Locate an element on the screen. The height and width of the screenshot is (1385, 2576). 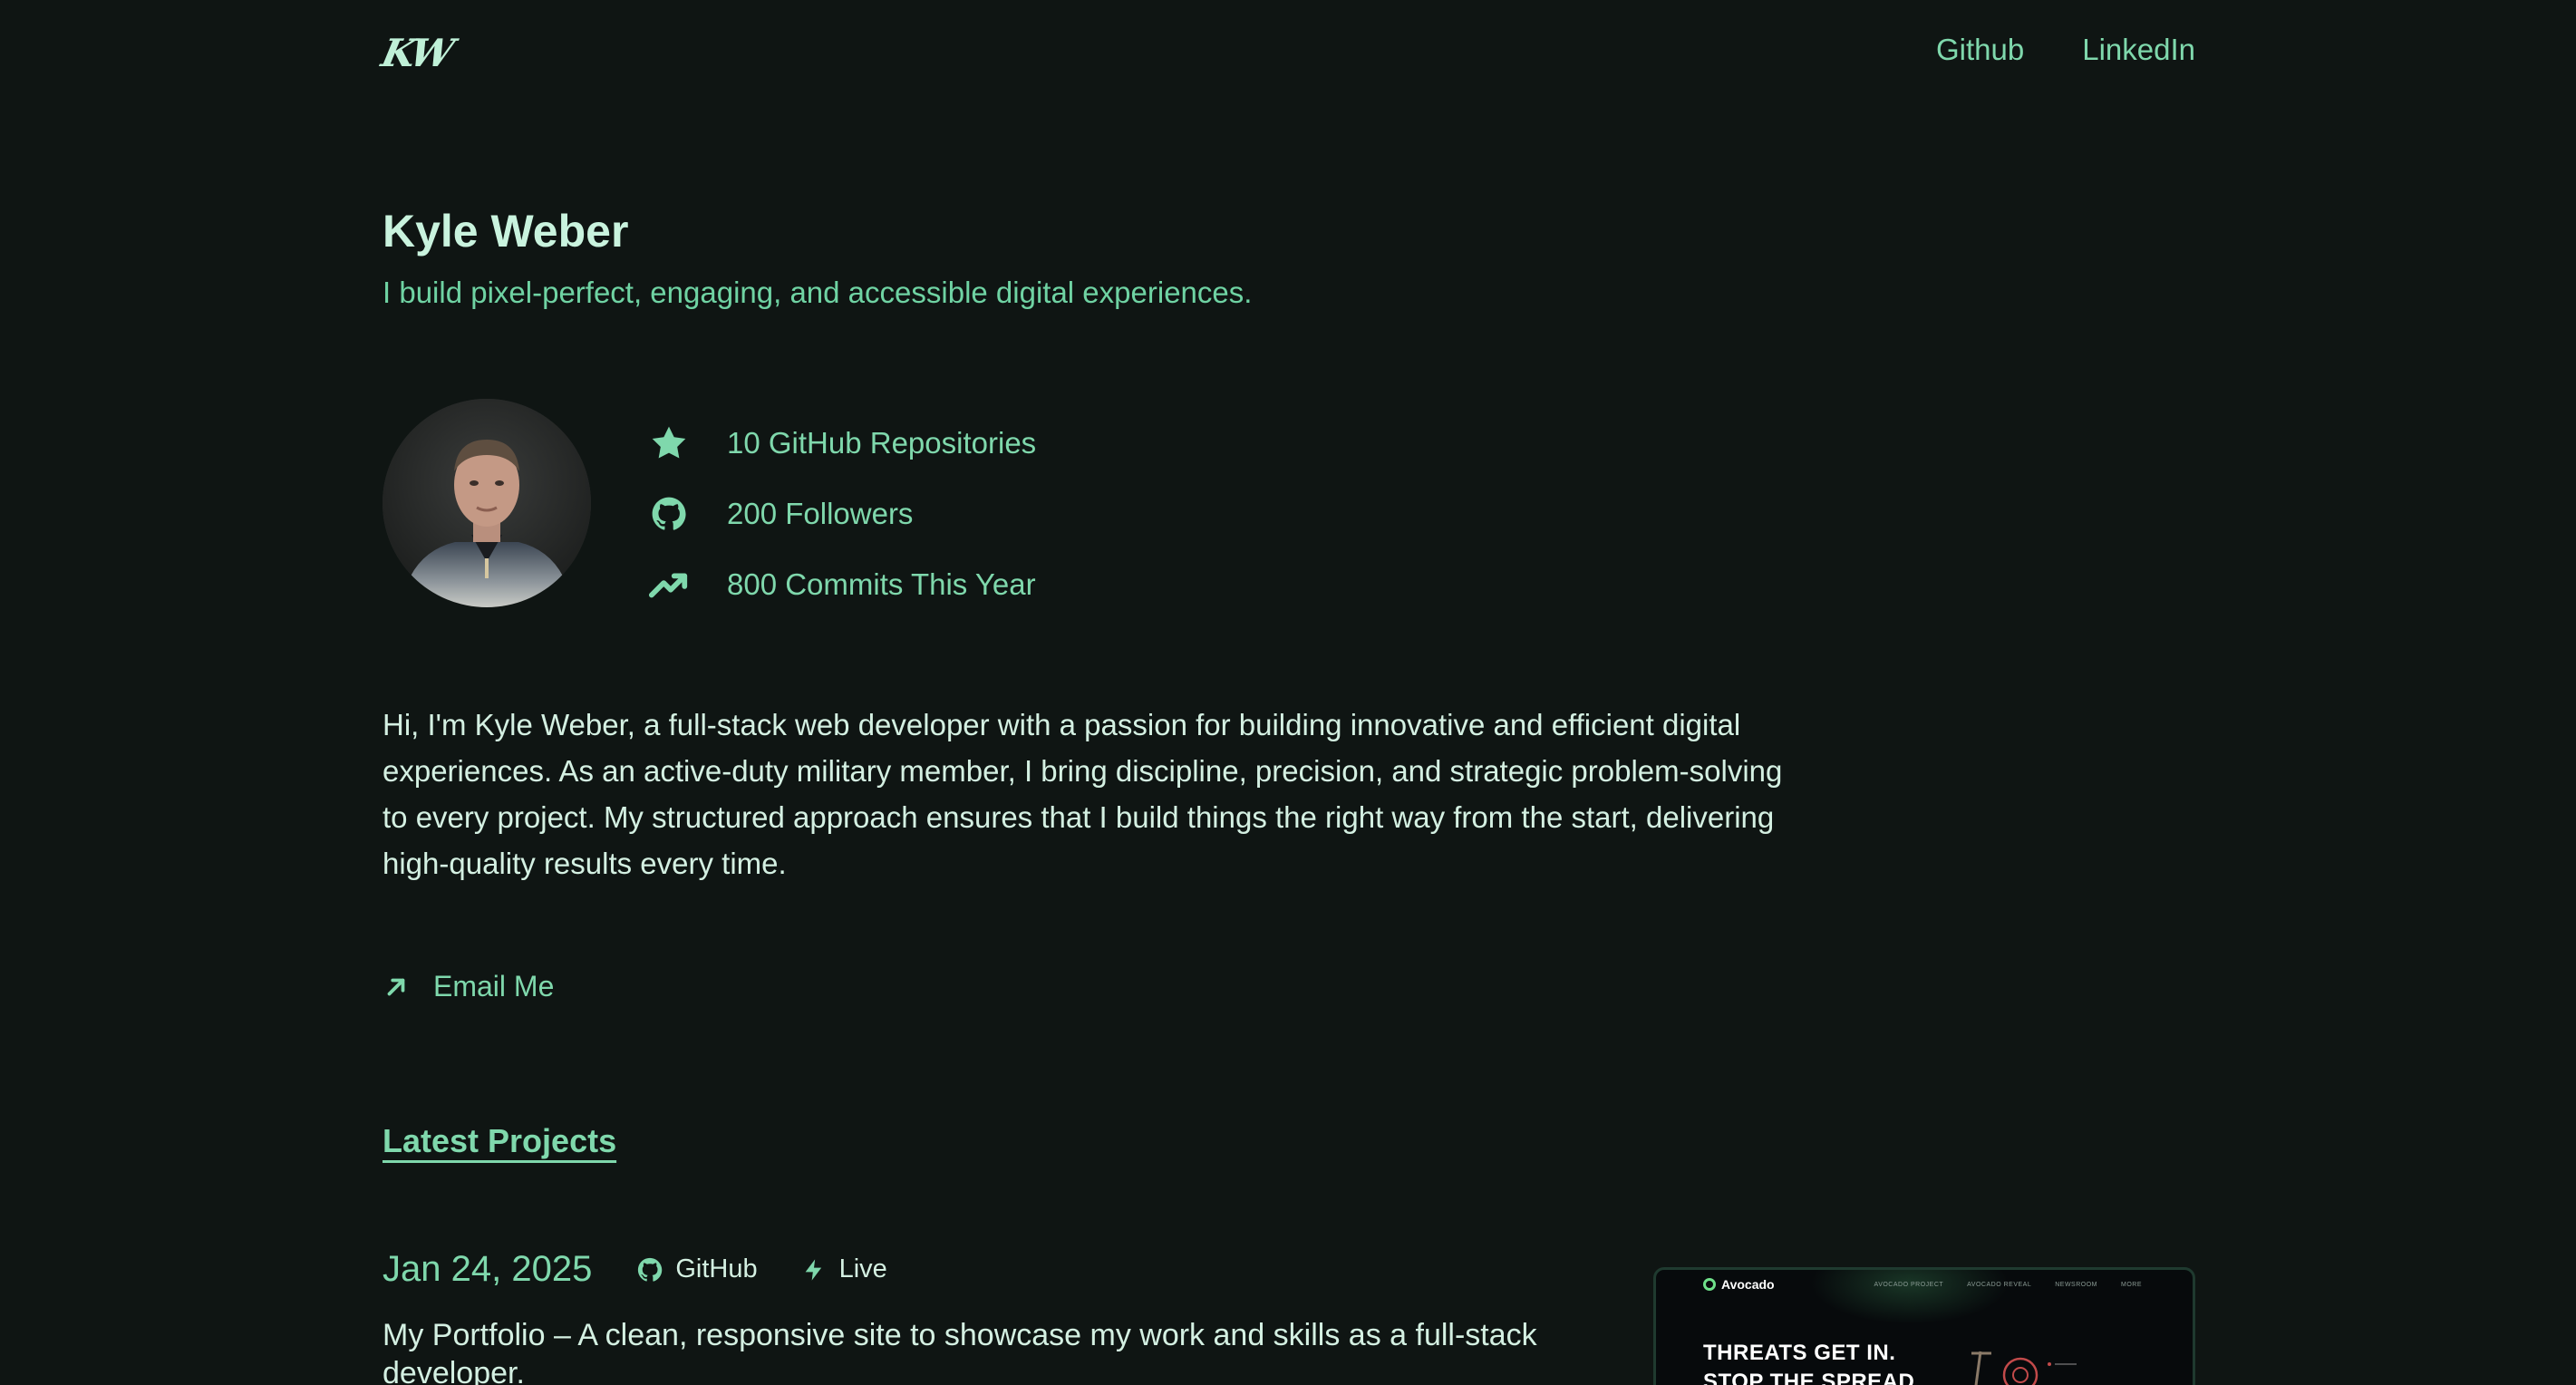
thumbnail-illustration is located at coordinates (2024, 1368).